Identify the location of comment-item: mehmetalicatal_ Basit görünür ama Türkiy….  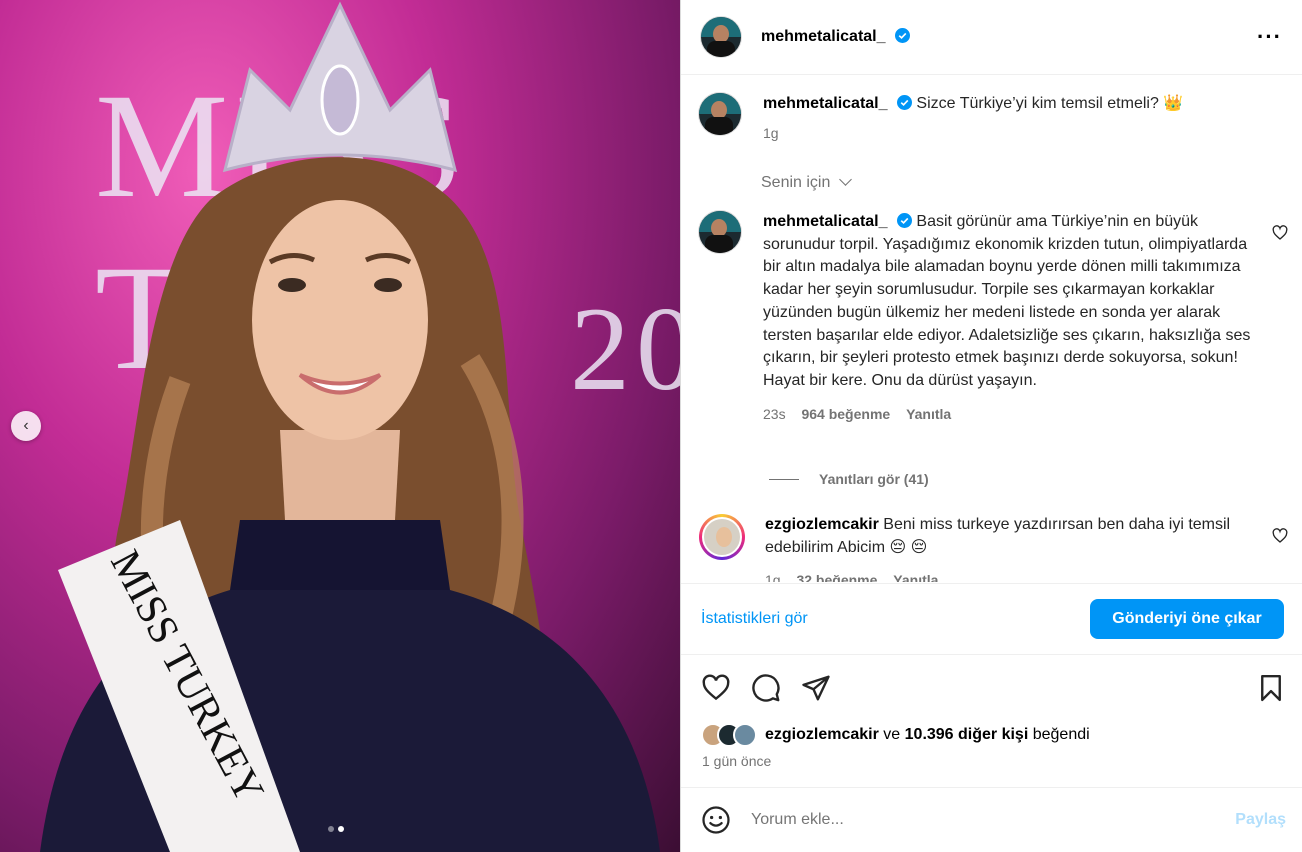
(993, 318).